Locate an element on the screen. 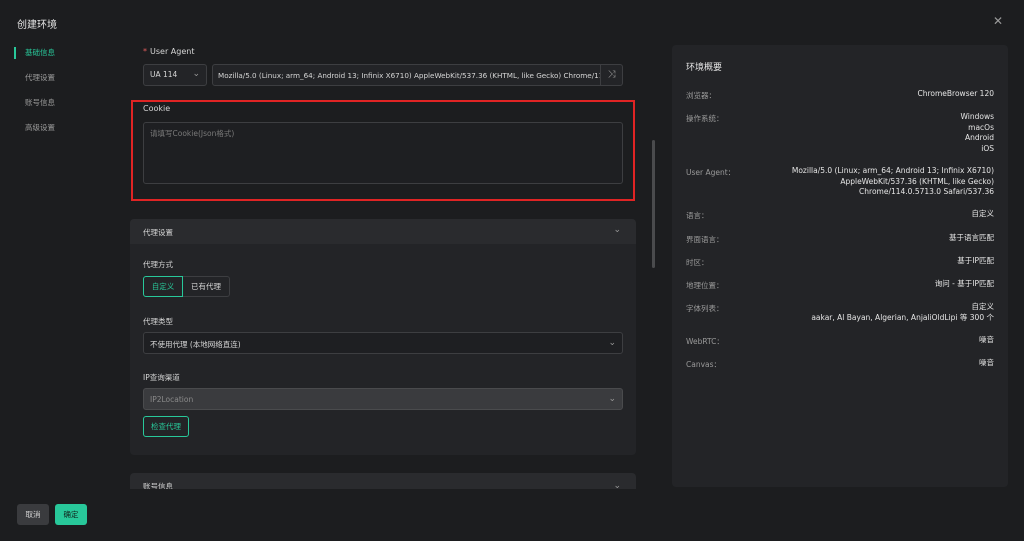  summary-value-geolocation: 询问 - 基于IP匹配 is located at coordinates (964, 283).